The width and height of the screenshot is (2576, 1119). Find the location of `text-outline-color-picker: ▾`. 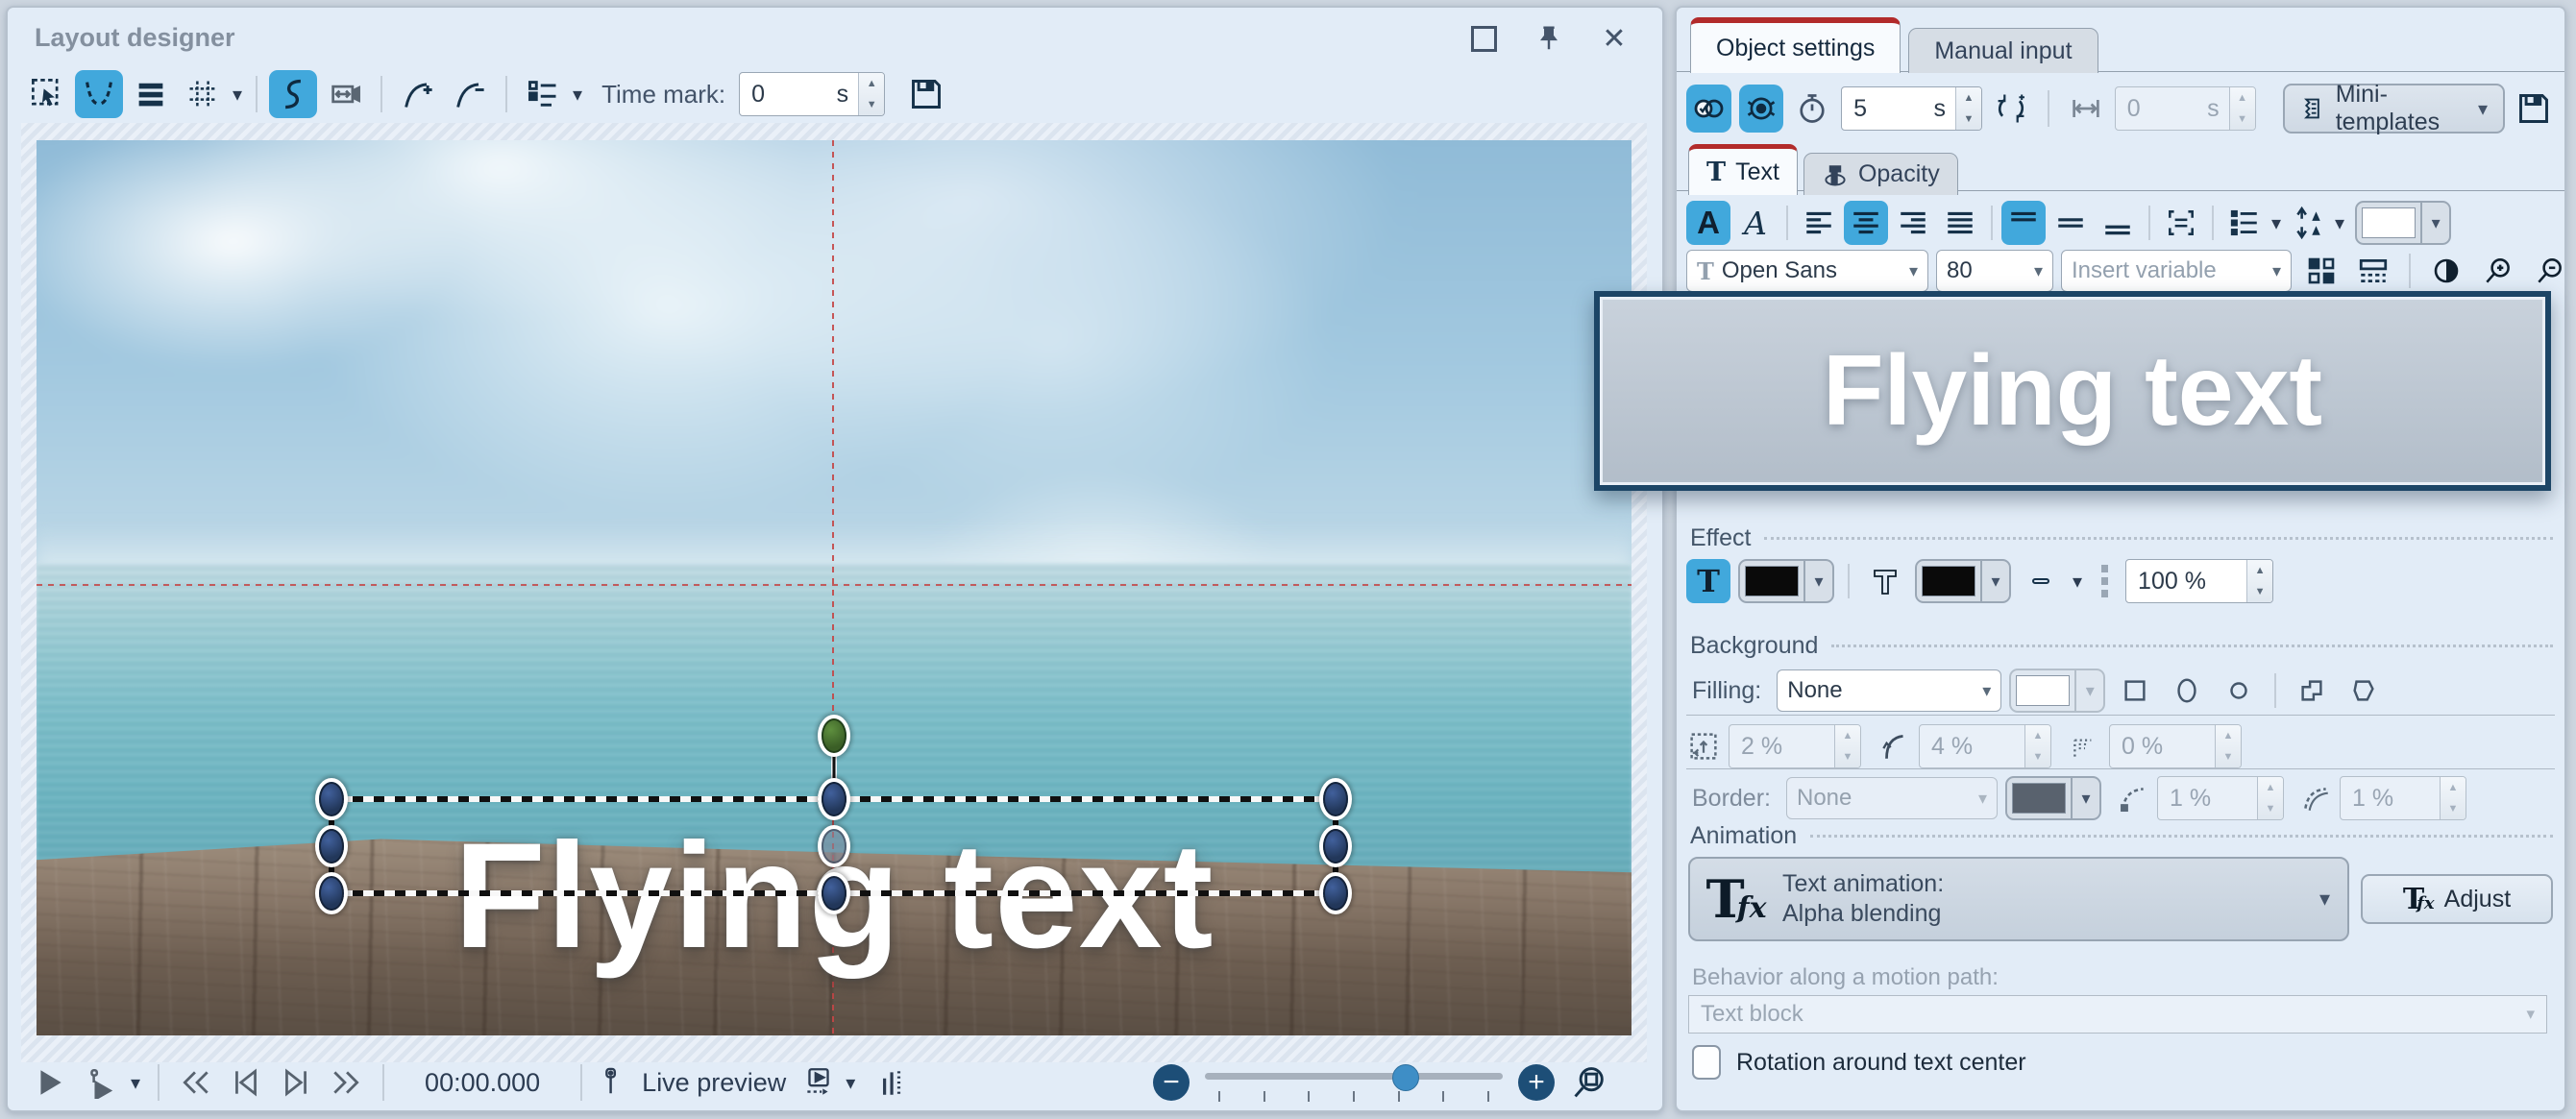

text-outline-color-picker: ▾ is located at coordinates (1963, 581).